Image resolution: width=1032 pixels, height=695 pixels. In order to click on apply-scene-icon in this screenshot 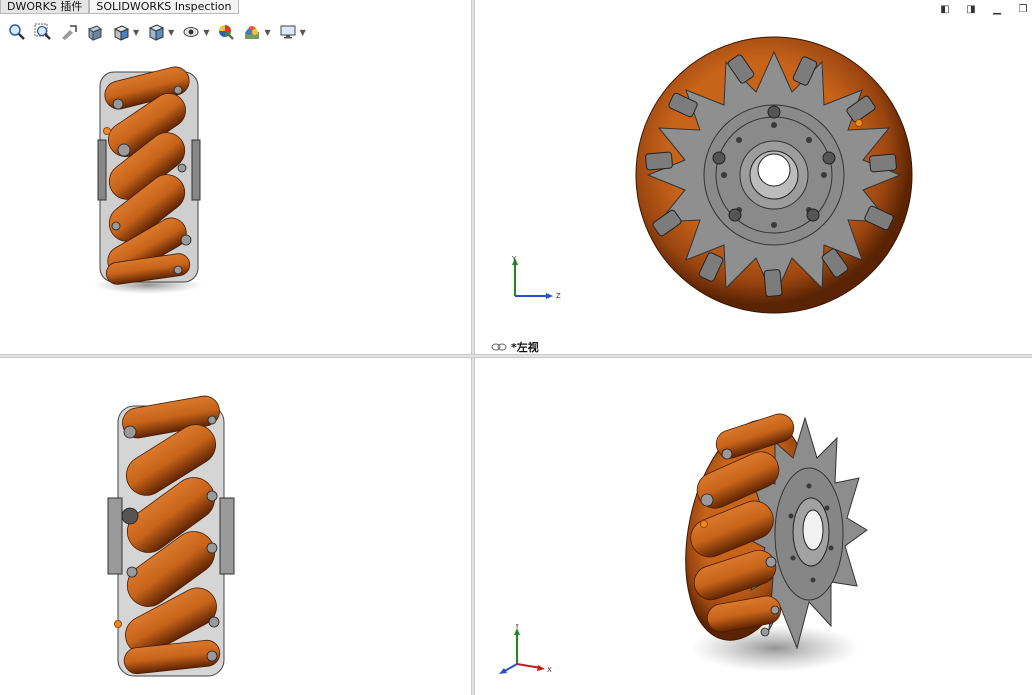, I will do `click(252, 32)`.